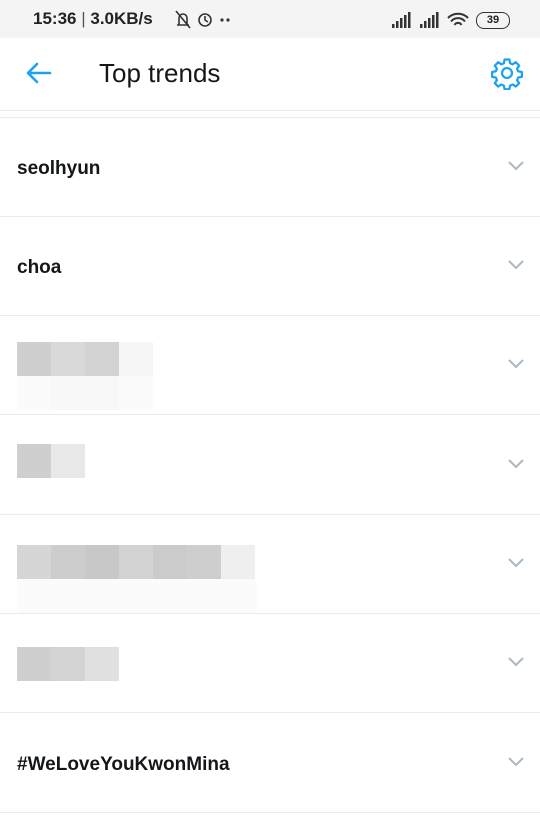 The height and width of the screenshot is (837, 540). I want to click on status-bar: 15:36 | 3.0KB/s 39, so click(270, 19).